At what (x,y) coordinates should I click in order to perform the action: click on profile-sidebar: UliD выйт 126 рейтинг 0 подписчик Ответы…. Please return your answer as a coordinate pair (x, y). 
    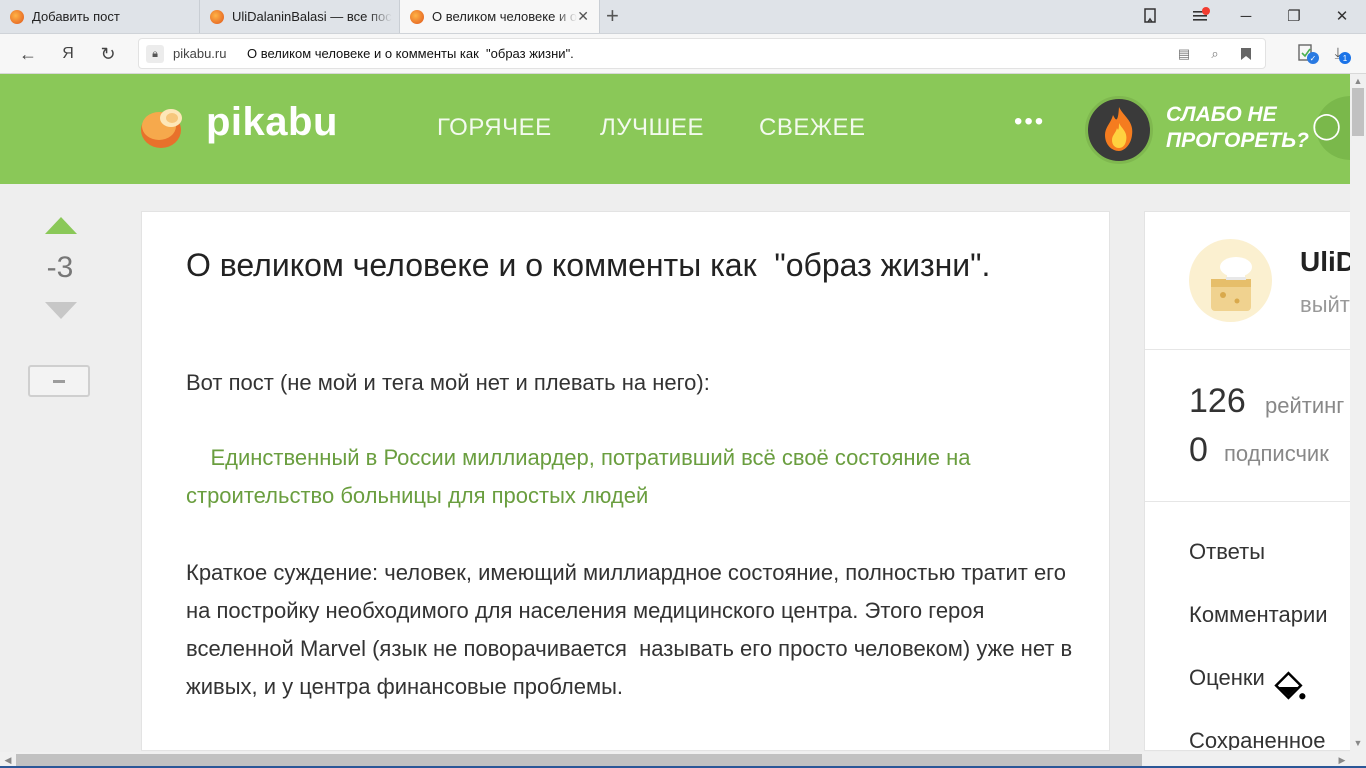
    Looking at the image, I should click on (1249, 481).